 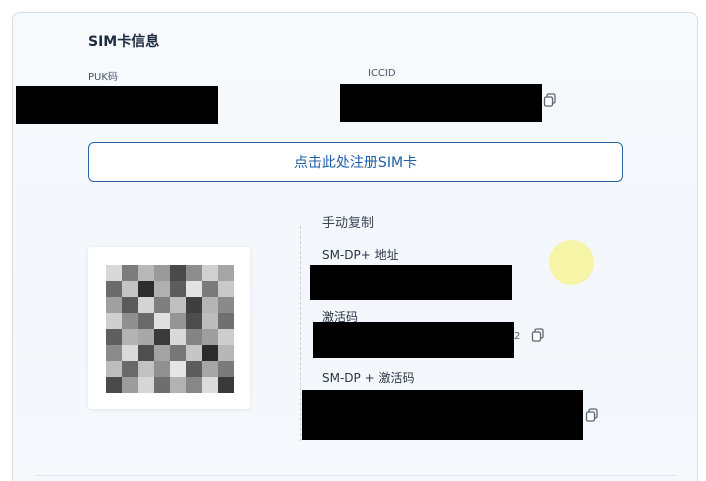 I want to click on puk-value-redacted, so click(x=117, y=105).